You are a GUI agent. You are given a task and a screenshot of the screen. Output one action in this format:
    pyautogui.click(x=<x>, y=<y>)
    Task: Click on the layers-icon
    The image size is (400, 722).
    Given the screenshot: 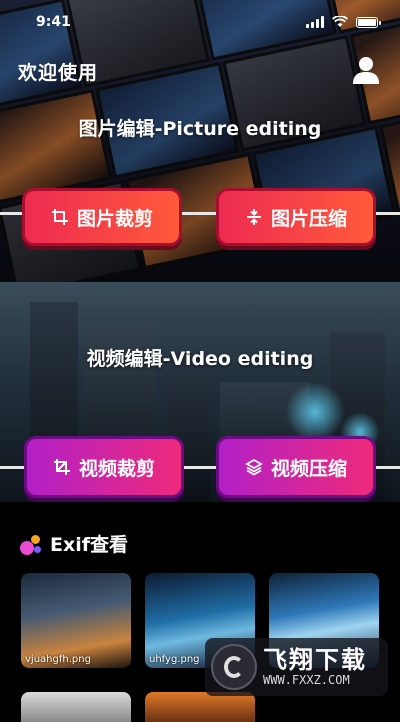 What is the action you would take?
    pyautogui.click(x=254, y=467)
    